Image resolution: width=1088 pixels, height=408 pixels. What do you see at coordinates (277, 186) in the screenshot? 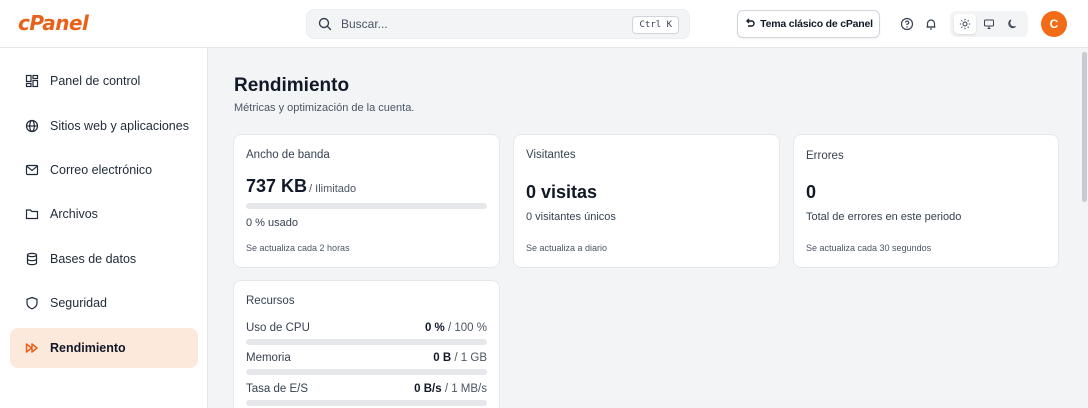
I see `bandwidth-used: 737 KB` at bounding box center [277, 186].